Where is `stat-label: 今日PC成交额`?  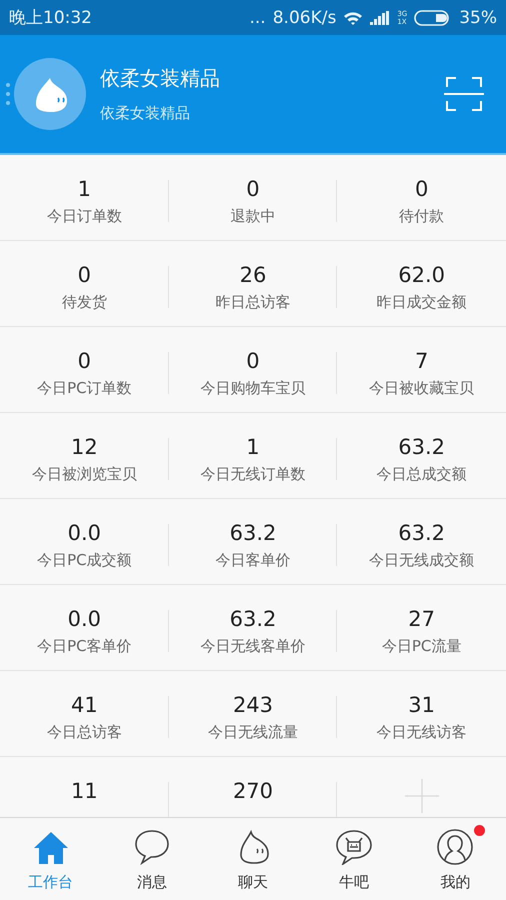
stat-label: 今日PC成交额 is located at coordinates (84, 560).